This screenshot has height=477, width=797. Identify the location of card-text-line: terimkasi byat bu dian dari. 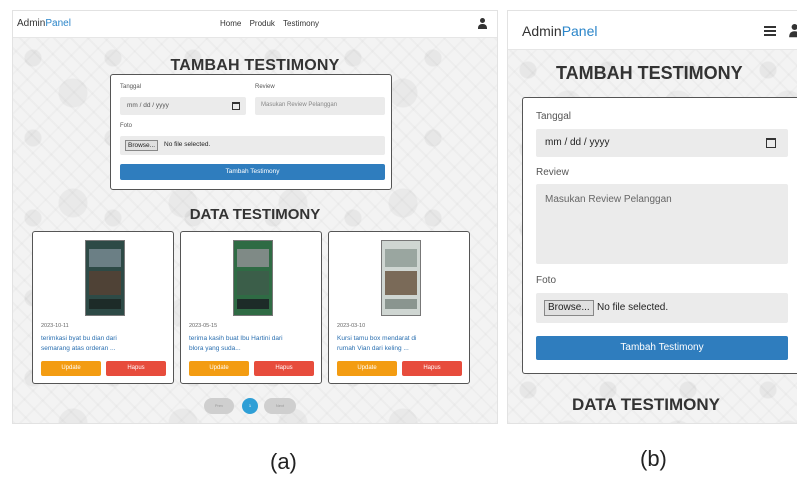
(79, 338).